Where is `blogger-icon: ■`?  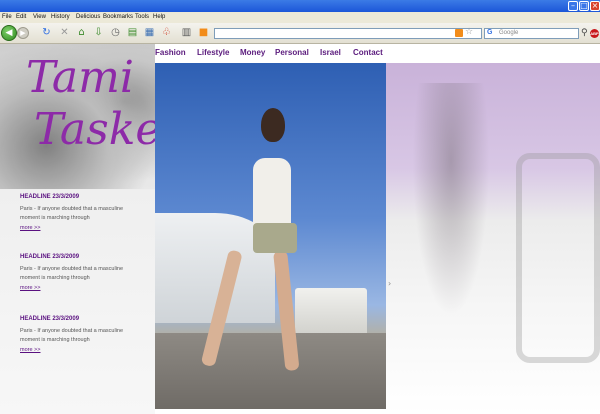
blogger-icon: ■ is located at coordinates (203, 33).